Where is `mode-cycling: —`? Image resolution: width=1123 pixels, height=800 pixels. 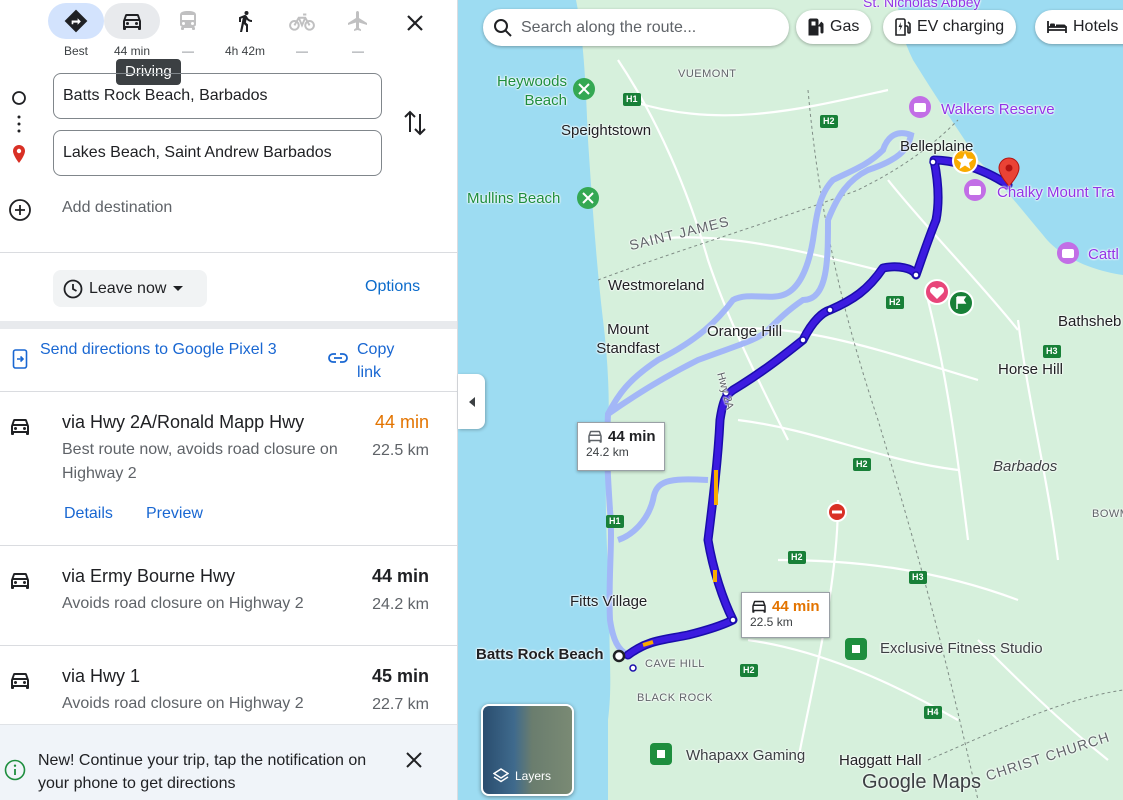 mode-cycling: — is located at coordinates (302, 30).